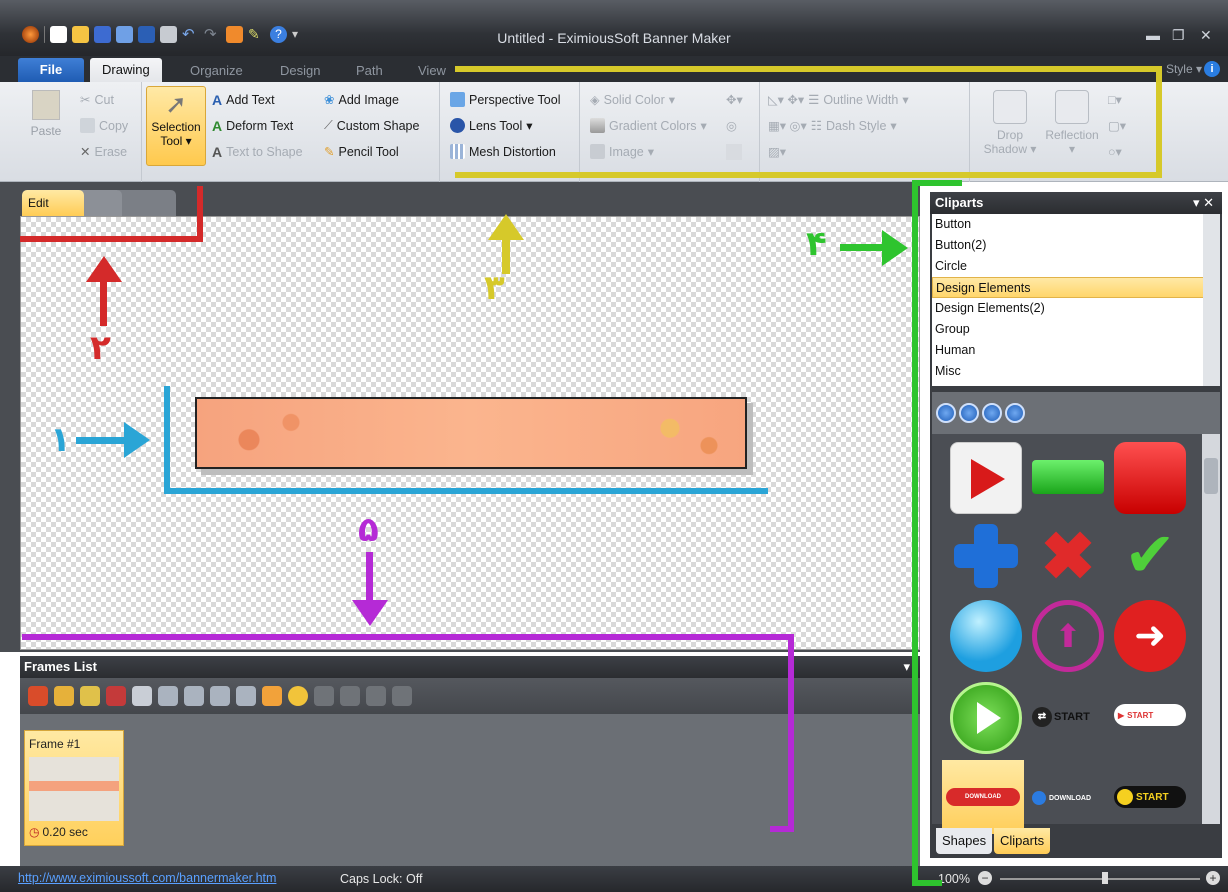 The height and width of the screenshot is (892, 1228). What do you see at coordinates (1068, 636) in the screenshot?
I see `purple-up-clipart: ⬆` at bounding box center [1068, 636].